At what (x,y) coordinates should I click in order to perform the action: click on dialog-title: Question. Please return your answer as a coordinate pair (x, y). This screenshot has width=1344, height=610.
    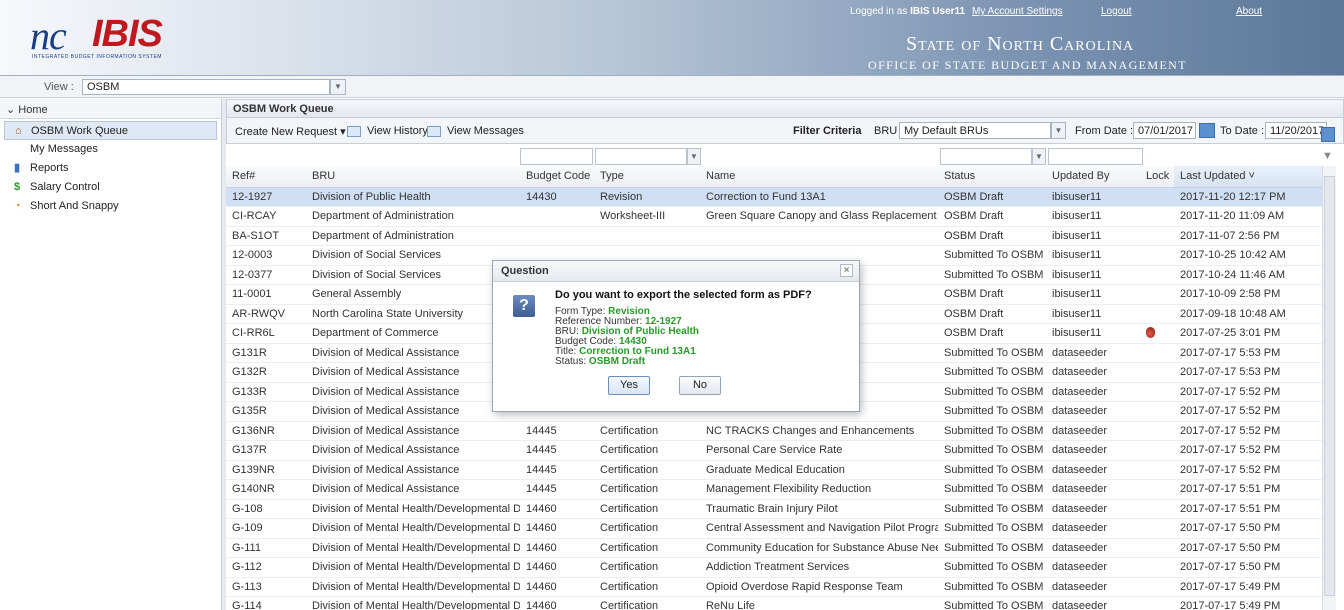
    Looking at the image, I should click on (525, 271).